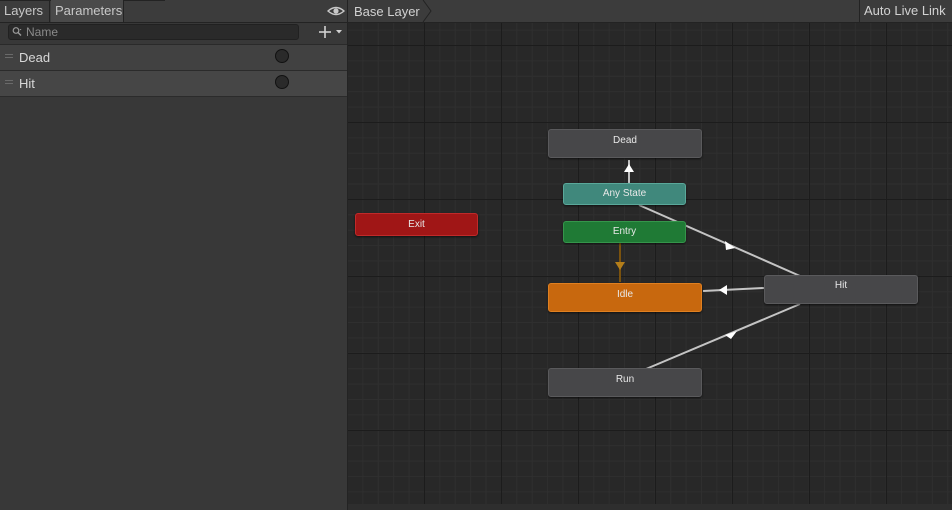 The image size is (952, 510). Describe the element at coordinates (650, 11) in the screenshot. I see `graph-toolbar: Base Layer Auto Live Link` at that location.